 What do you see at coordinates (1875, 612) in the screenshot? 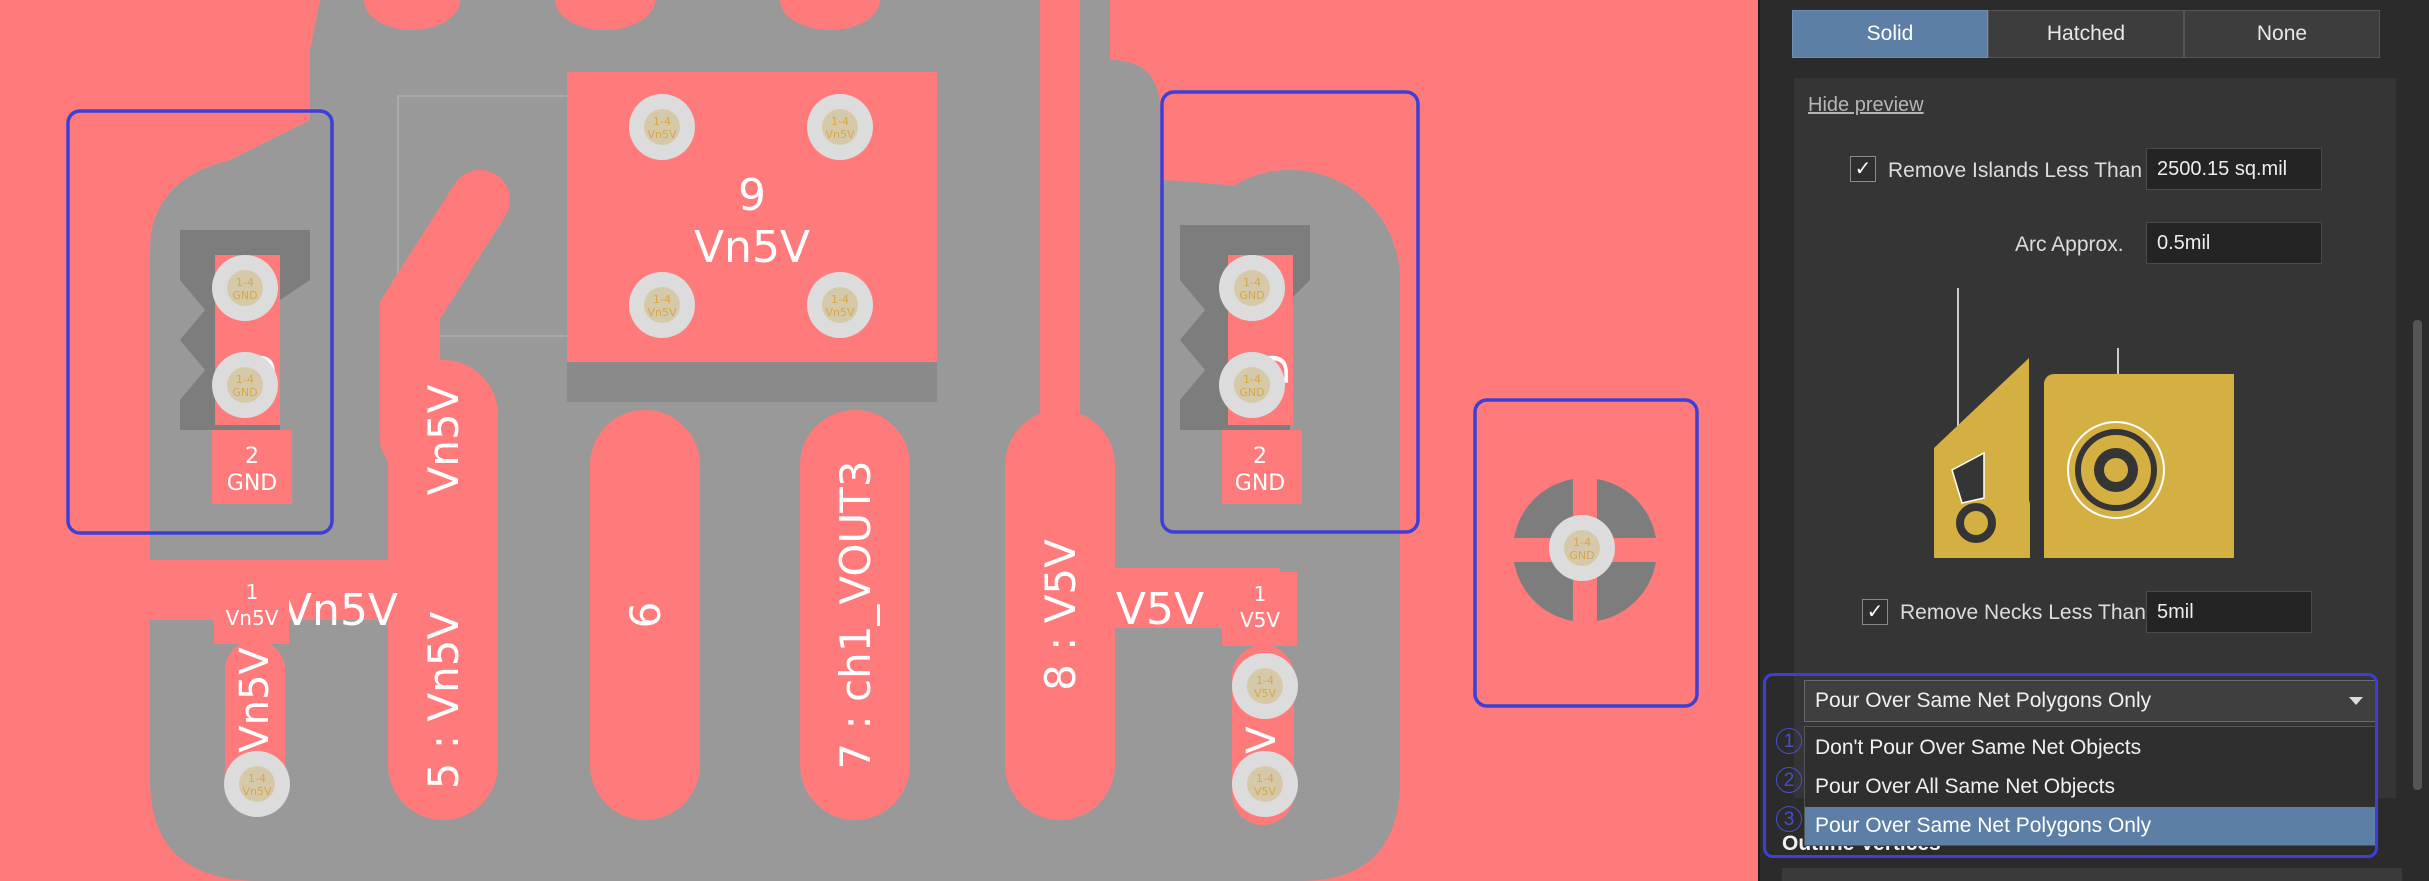
I see `remove-necks-checkbox: ✓` at bounding box center [1875, 612].